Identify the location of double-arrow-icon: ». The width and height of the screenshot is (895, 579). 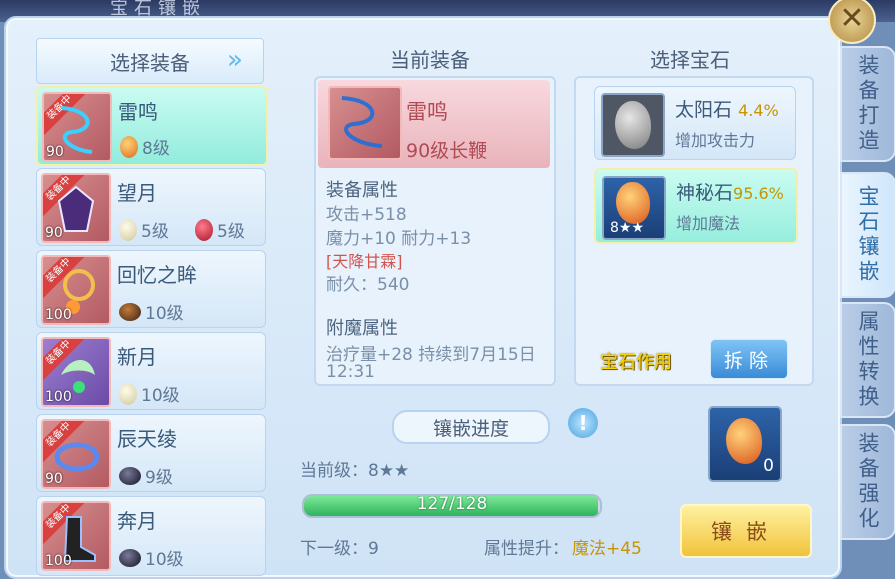
(242, 61).